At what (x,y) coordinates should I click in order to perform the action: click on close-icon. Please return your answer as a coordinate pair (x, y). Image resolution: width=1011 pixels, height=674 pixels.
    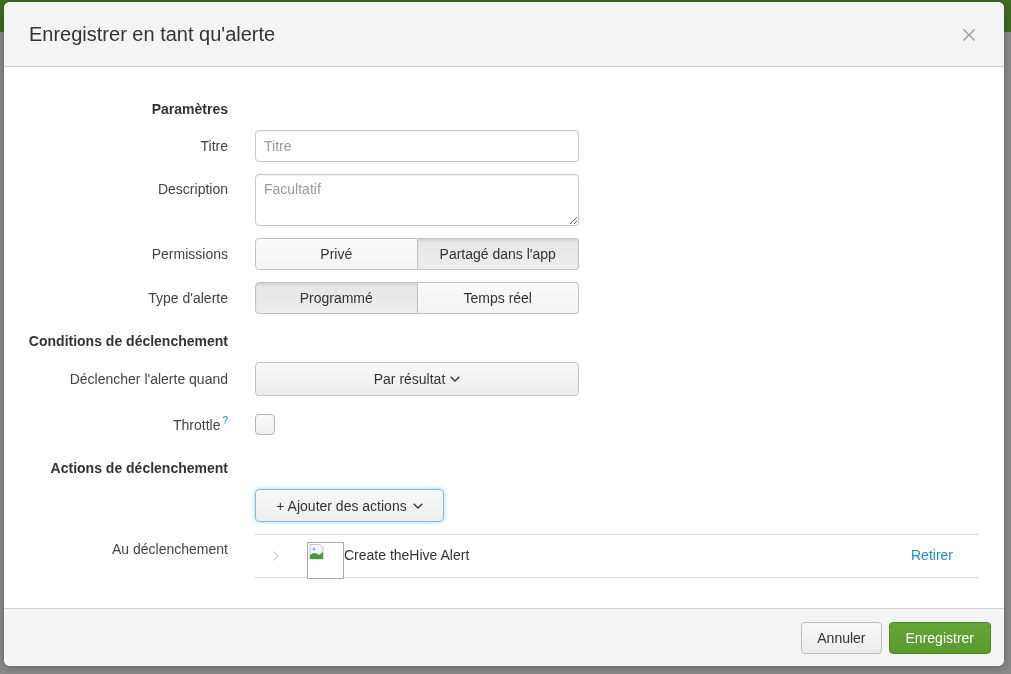
    Looking at the image, I should click on (969, 35).